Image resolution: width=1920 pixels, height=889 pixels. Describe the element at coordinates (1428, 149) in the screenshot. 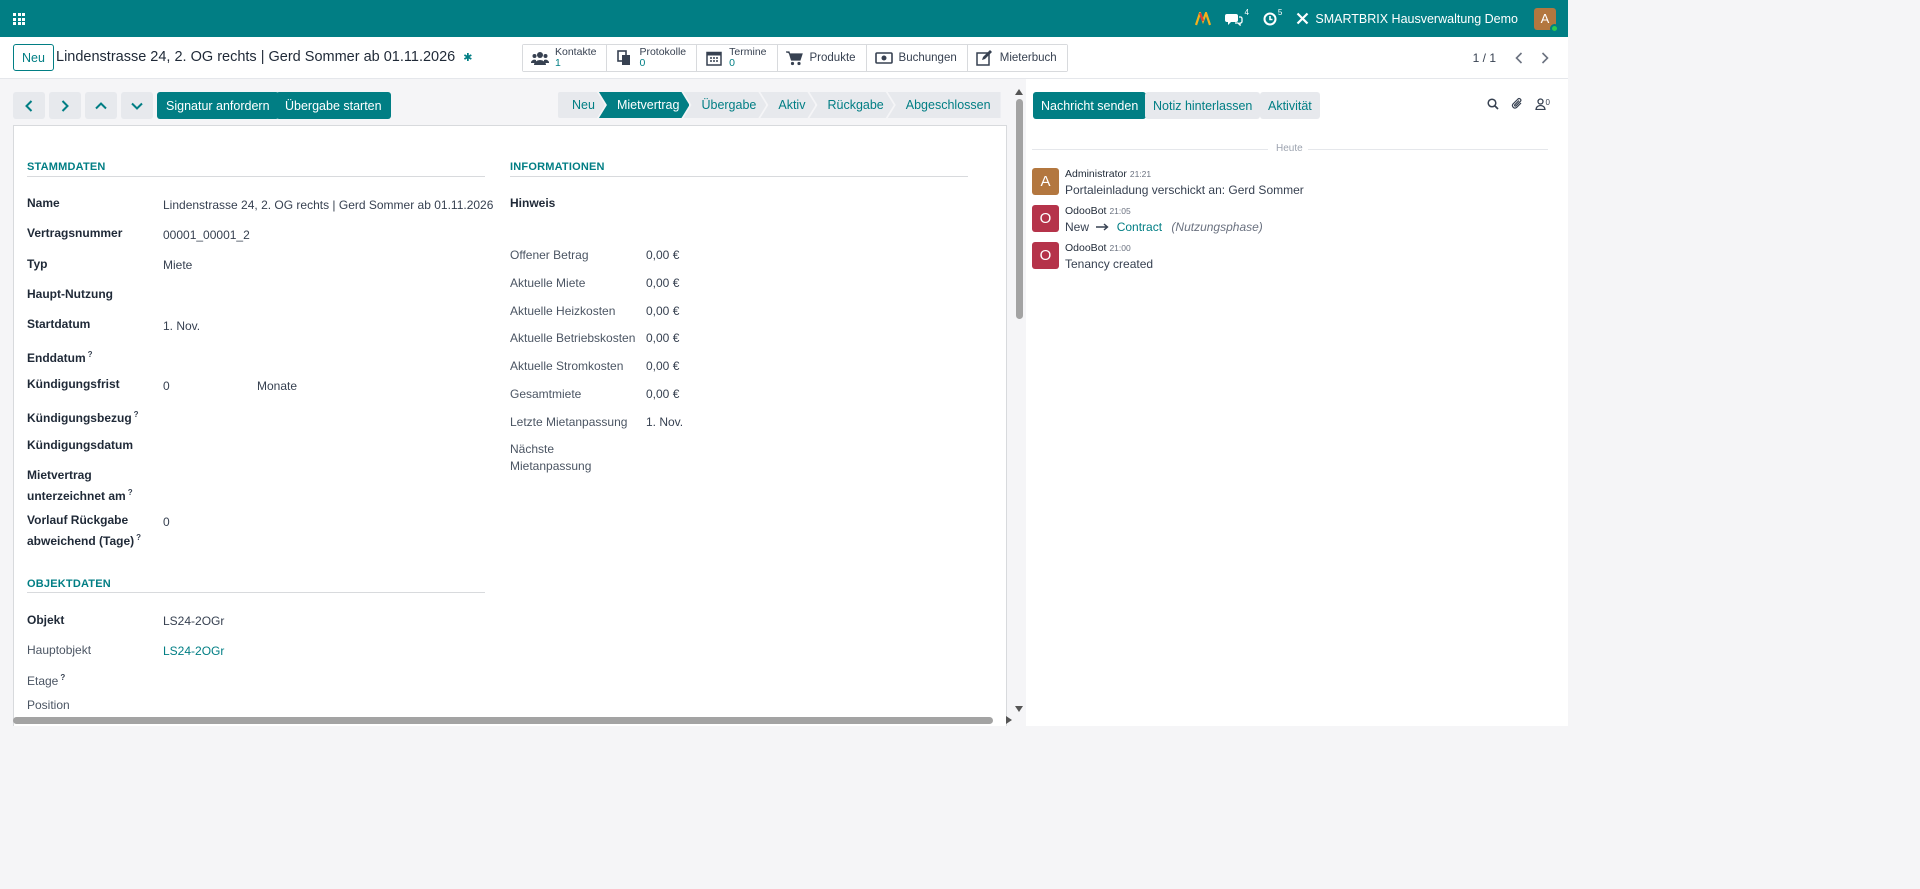

I see `separator-line` at that location.